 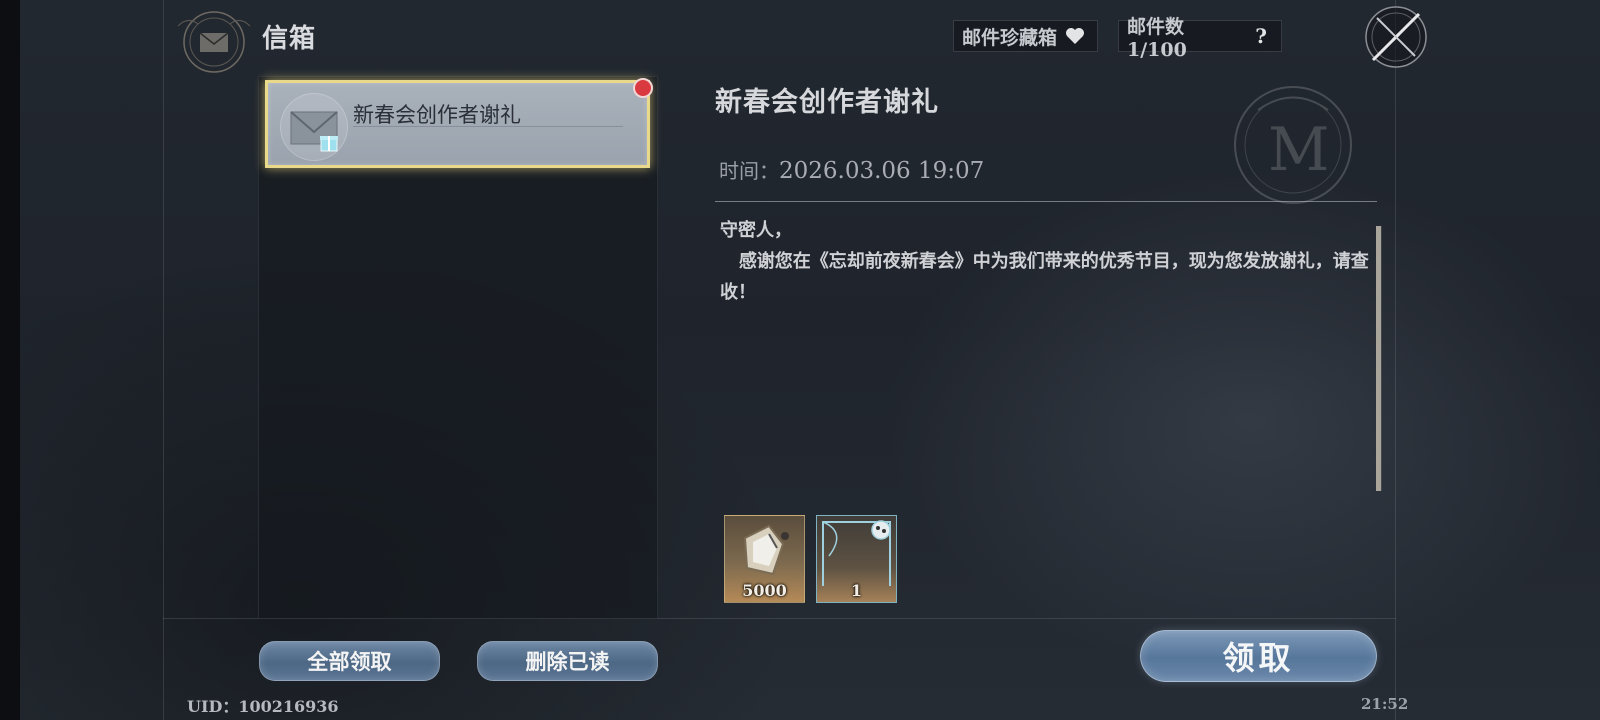 I want to click on unread-badge, so click(x=643, y=88).